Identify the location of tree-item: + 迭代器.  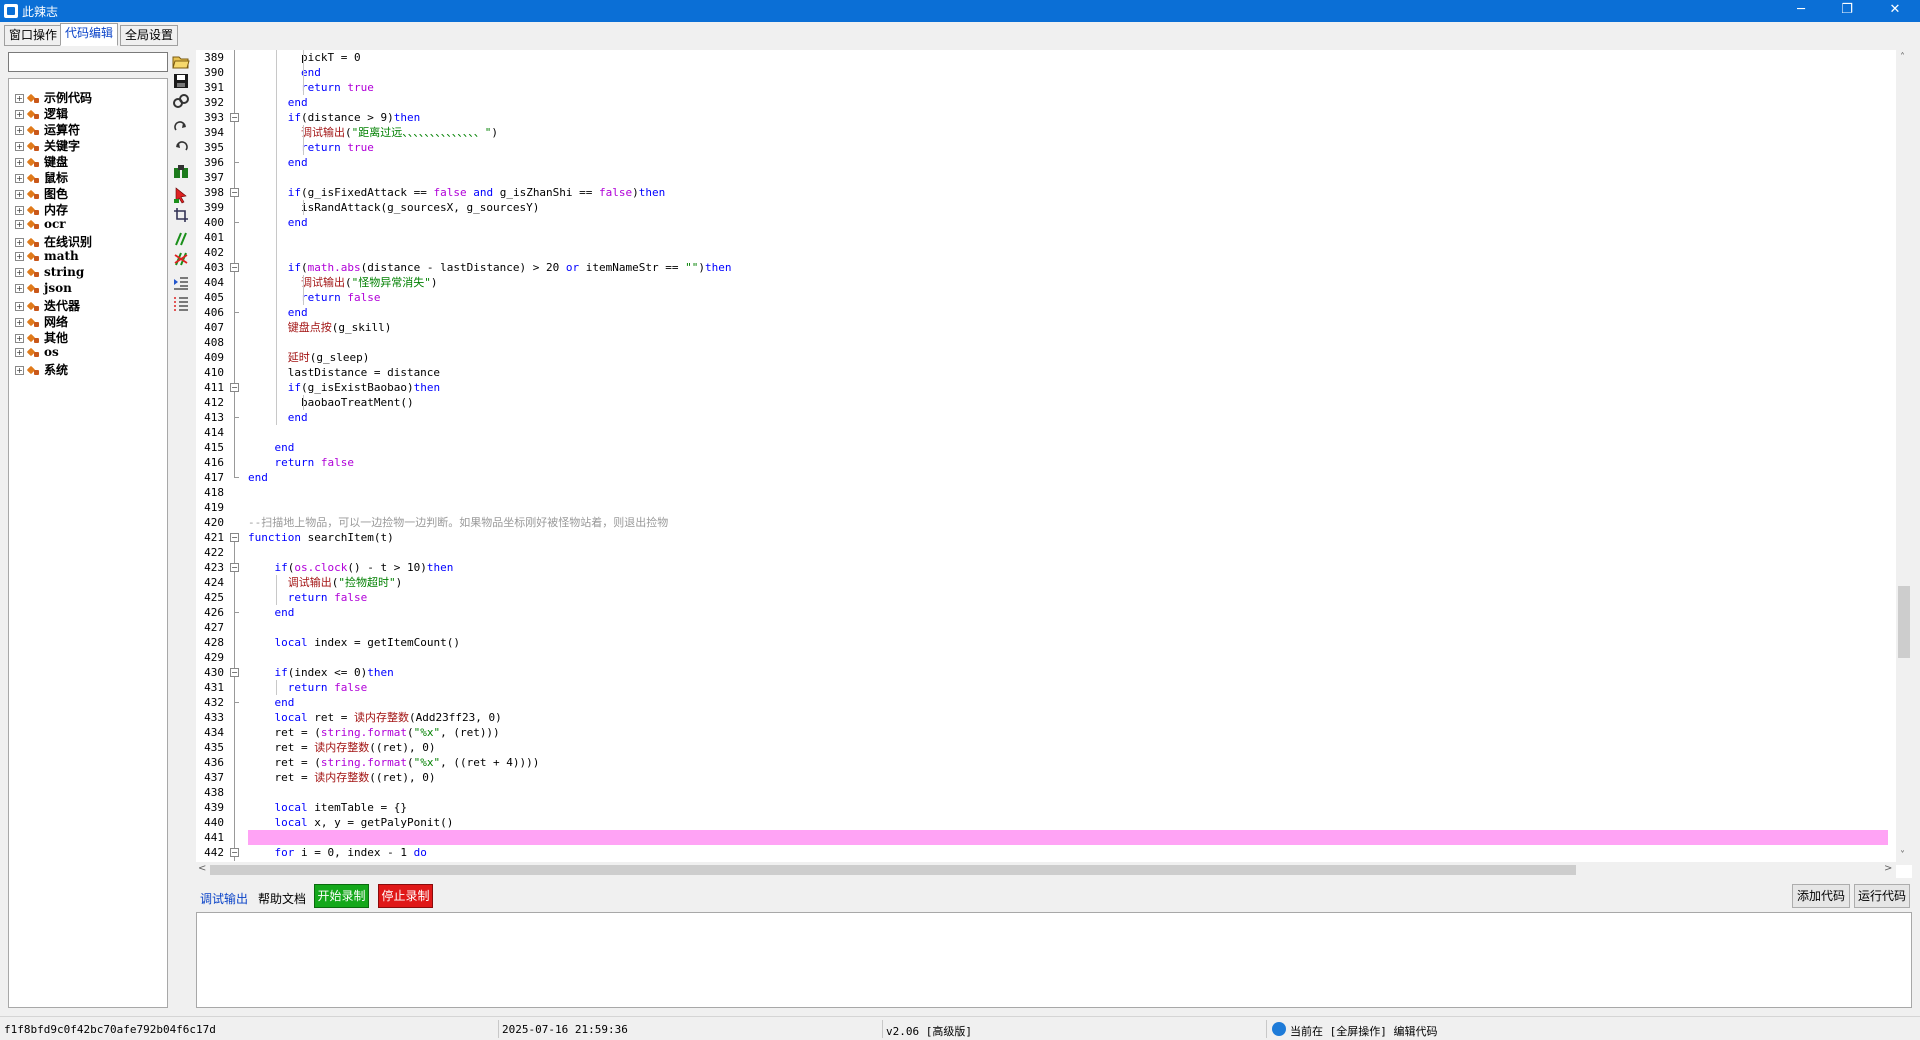
(47, 305).